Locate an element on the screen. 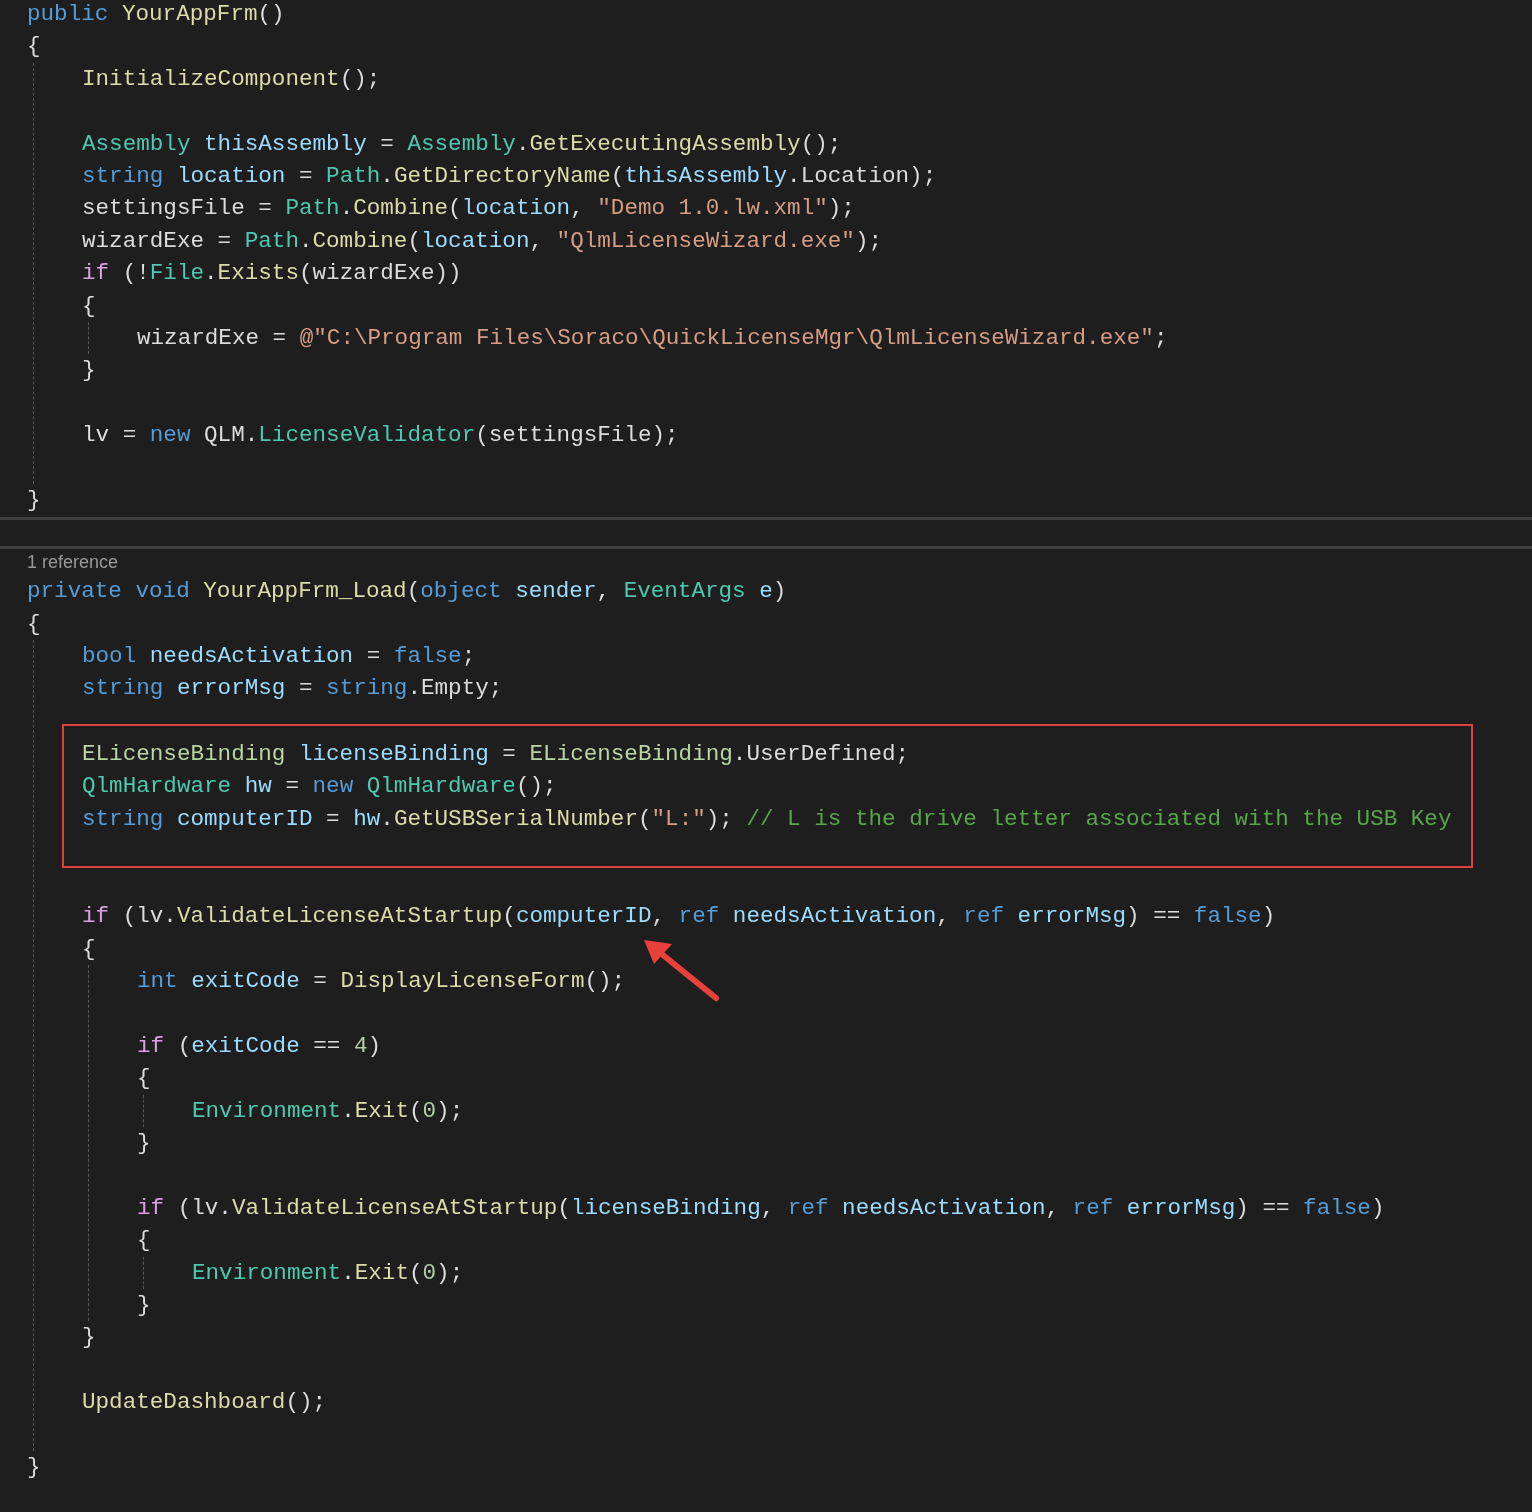 This screenshot has height=1512, width=1532. code-line: ELicenseBinding licenseBinding = ELicenseBinding.UserDefined; is located at coordinates (496, 754).